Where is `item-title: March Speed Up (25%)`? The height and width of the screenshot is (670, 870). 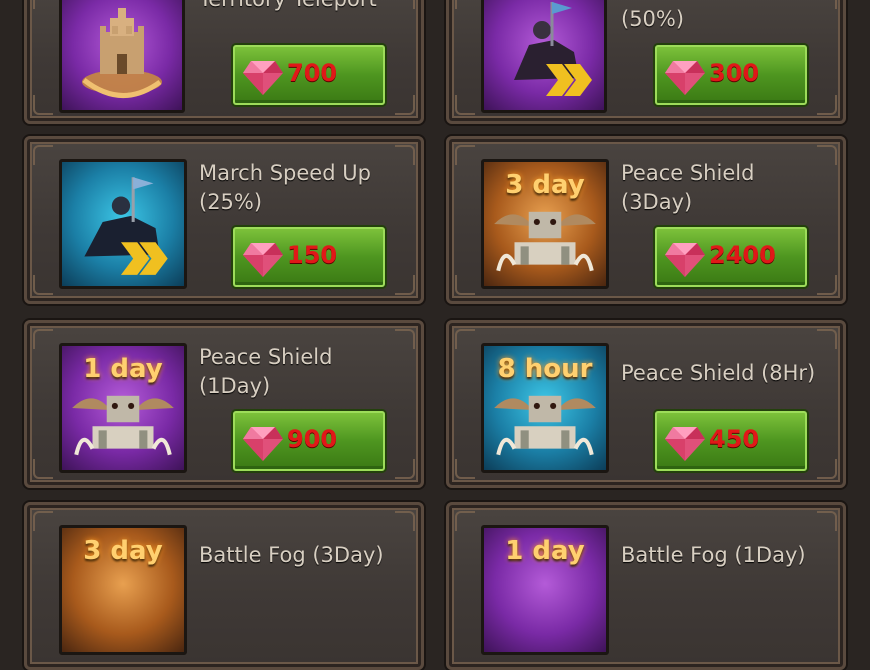 item-title: March Speed Up (25%) is located at coordinates (285, 187).